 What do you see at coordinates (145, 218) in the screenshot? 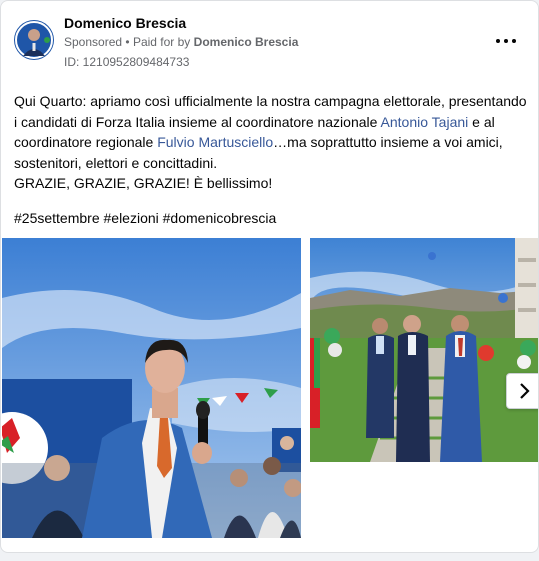
I see `hashtags: #25settembre #elezioni #domenicobrescia` at bounding box center [145, 218].